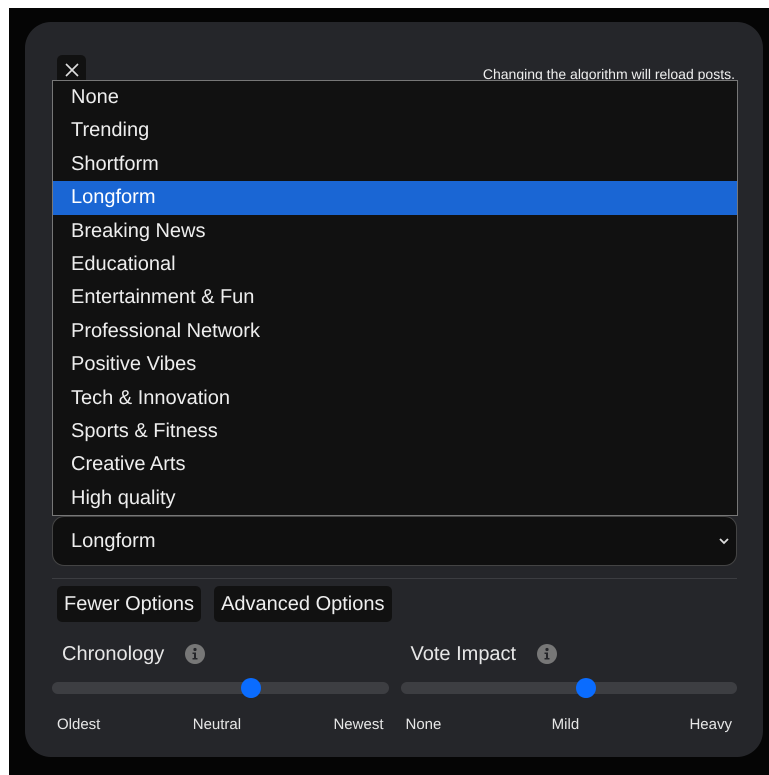 This screenshot has width=769, height=775. I want to click on dropdown-option: None, so click(395, 97).